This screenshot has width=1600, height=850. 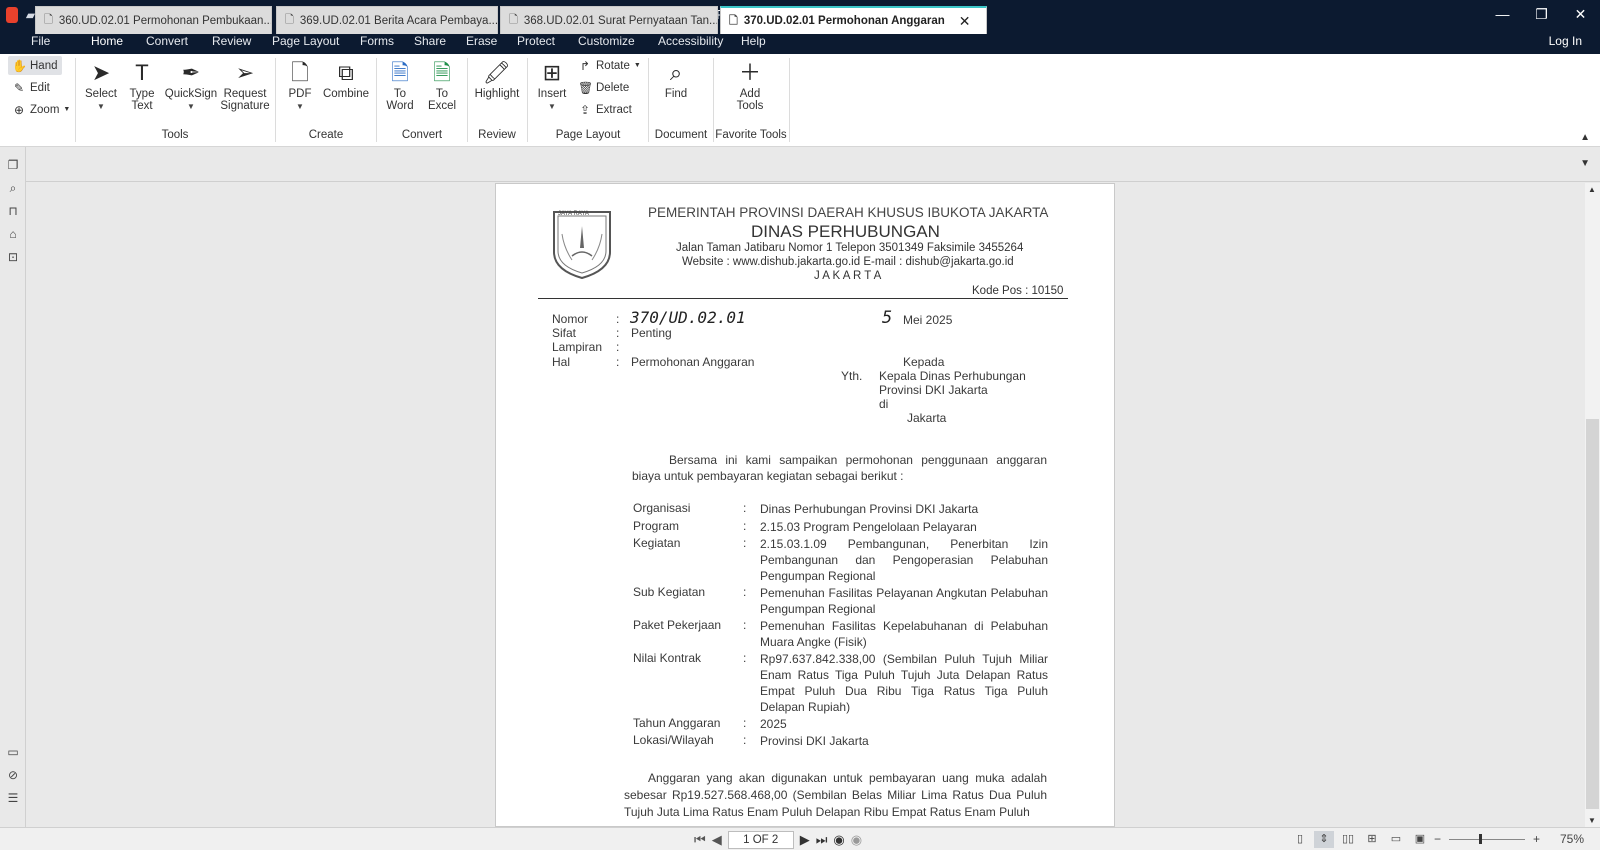 What do you see at coordinates (582, 245) in the screenshot?
I see `jakarta-seal-icon` at bounding box center [582, 245].